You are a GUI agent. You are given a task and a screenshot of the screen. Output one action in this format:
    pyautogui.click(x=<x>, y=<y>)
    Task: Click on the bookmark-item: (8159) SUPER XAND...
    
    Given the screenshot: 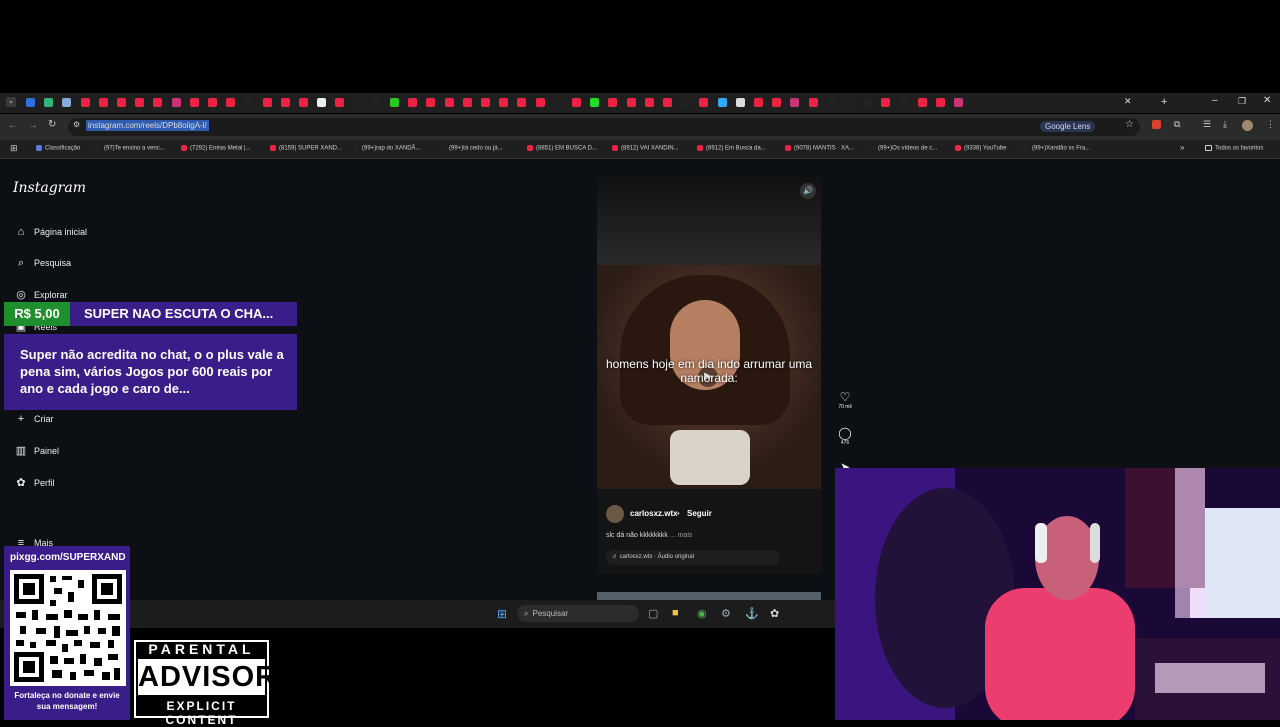 What is the action you would take?
    pyautogui.click(x=306, y=148)
    